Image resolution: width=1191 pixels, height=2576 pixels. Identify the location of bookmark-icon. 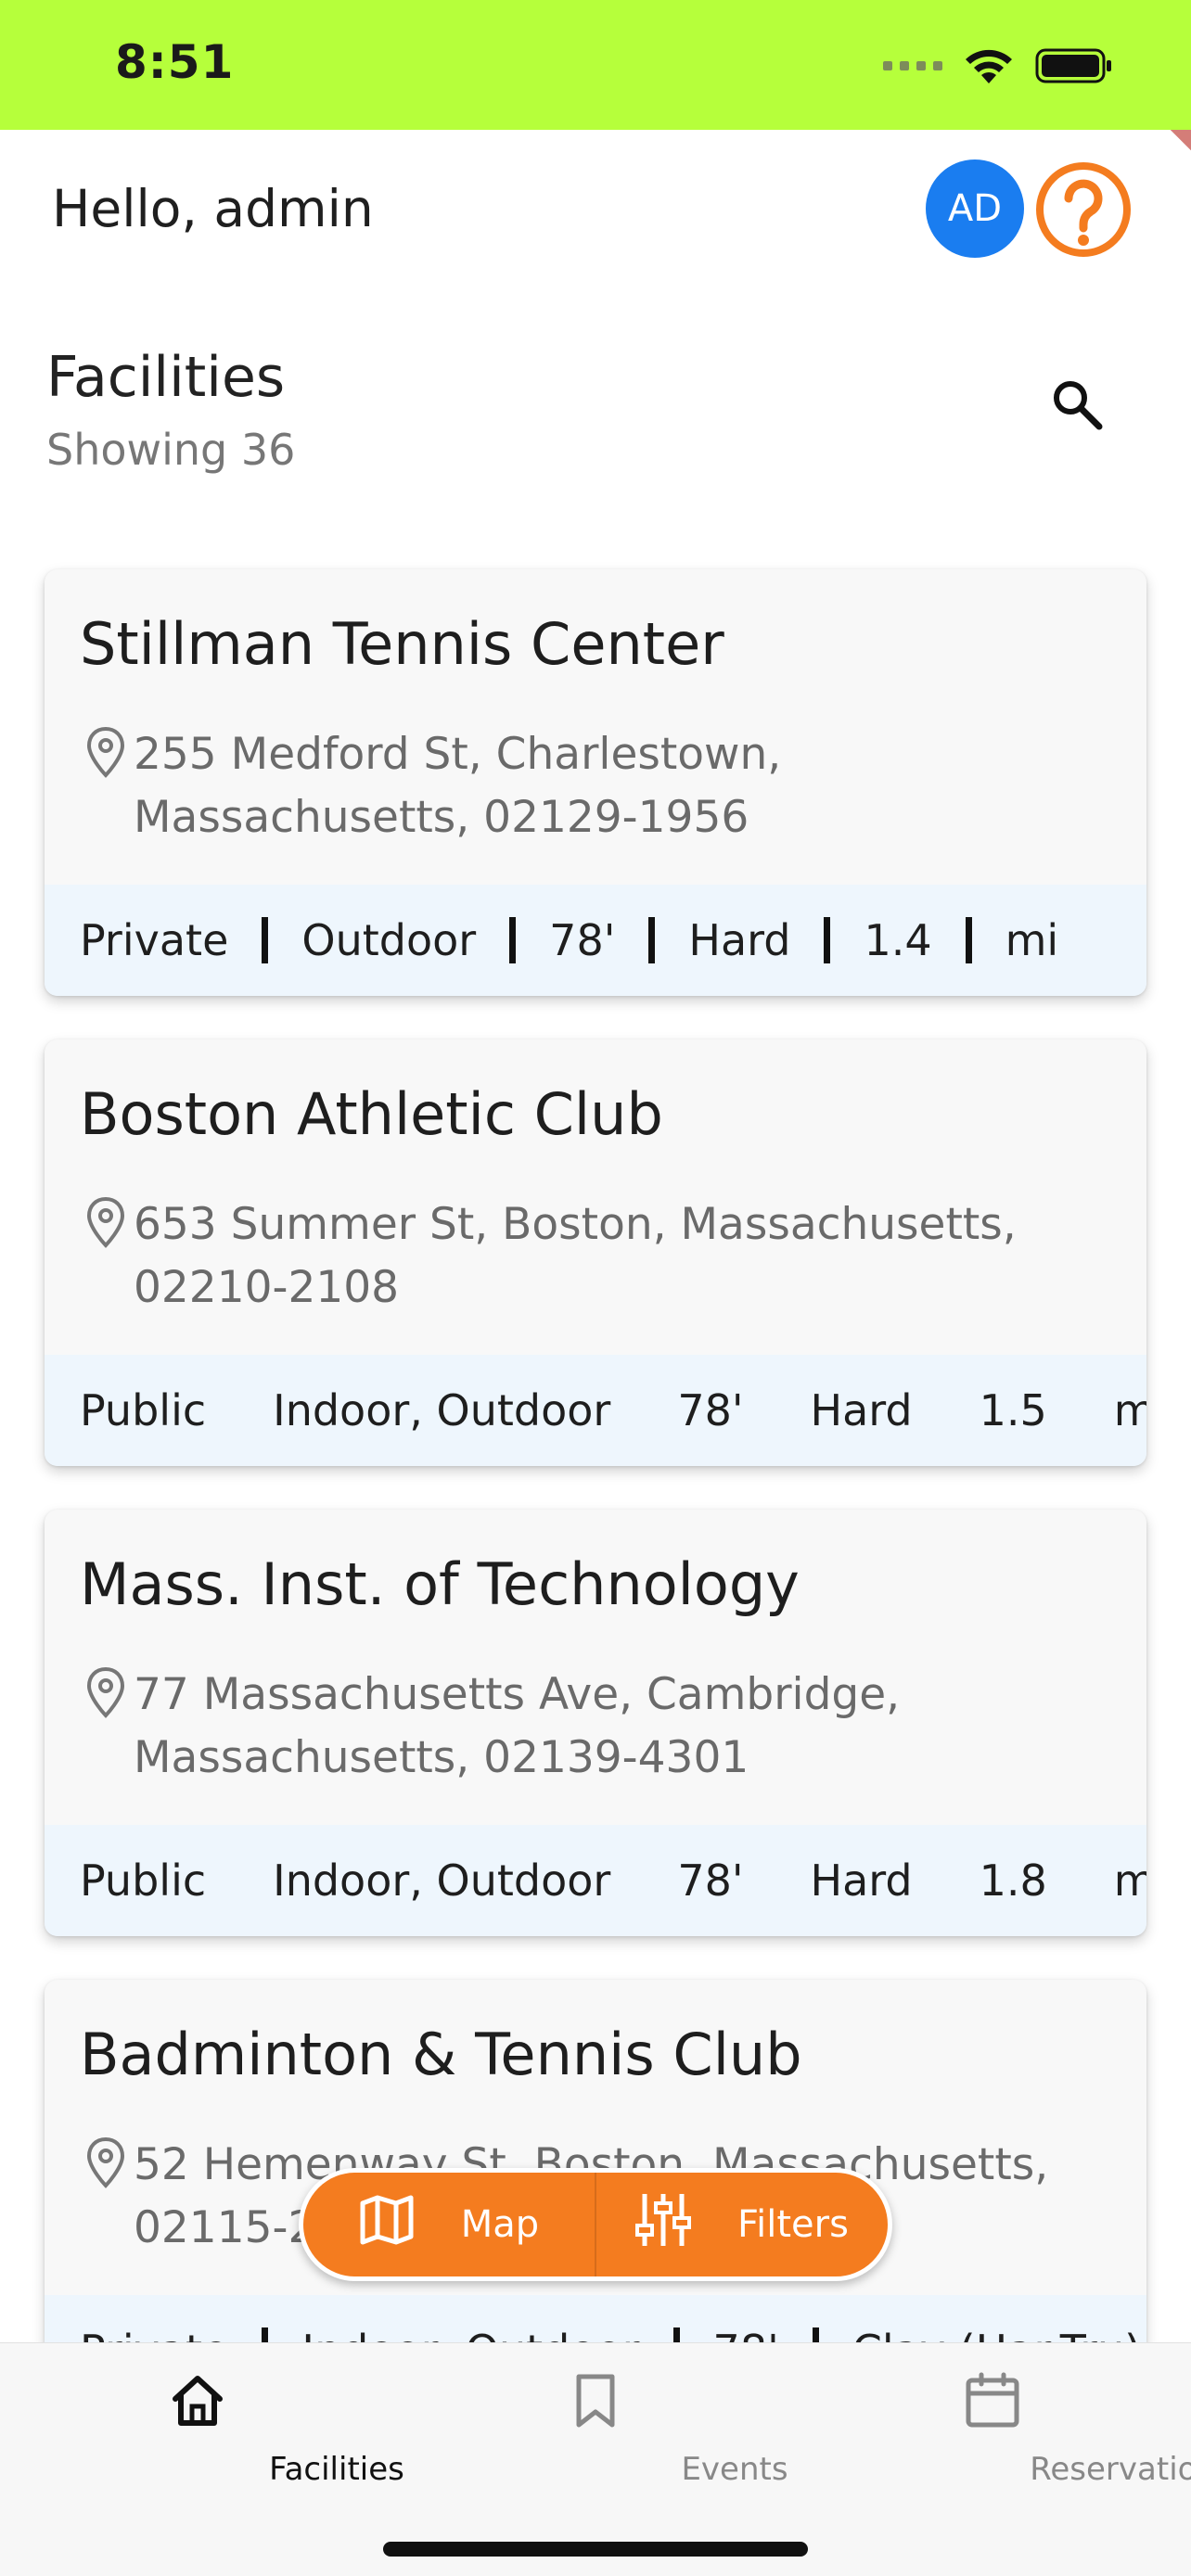
(595, 2400).